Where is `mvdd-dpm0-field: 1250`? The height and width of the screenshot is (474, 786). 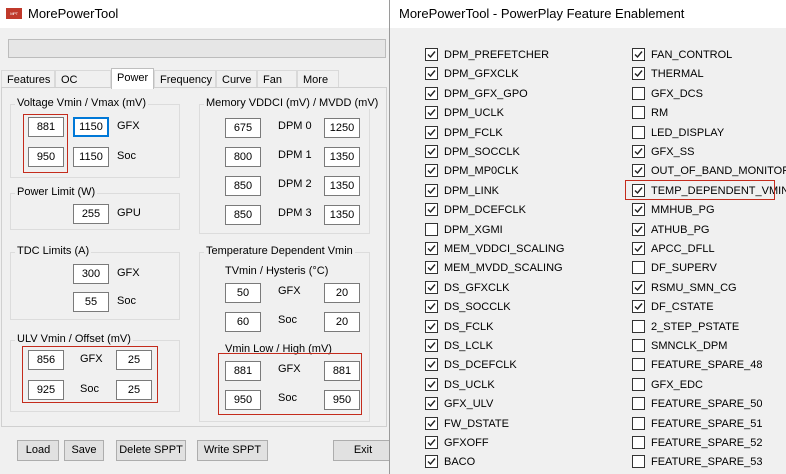 mvdd-dpm0-field: 1250 is located at coordinates (342, 128).